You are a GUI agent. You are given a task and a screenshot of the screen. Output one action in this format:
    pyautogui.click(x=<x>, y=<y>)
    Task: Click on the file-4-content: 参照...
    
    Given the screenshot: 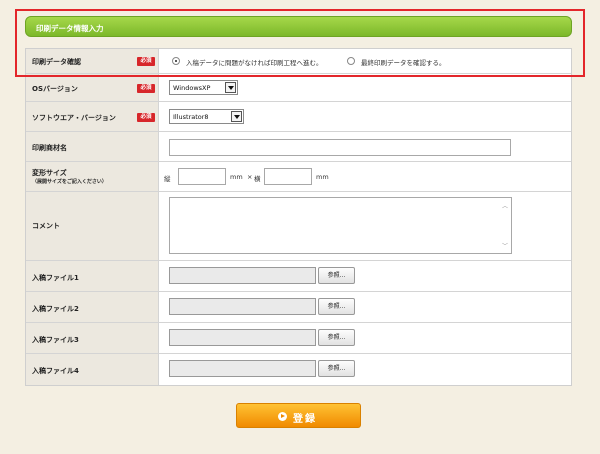 What is the action you would take?
    pyautogui.click(x=365, y=369)
    